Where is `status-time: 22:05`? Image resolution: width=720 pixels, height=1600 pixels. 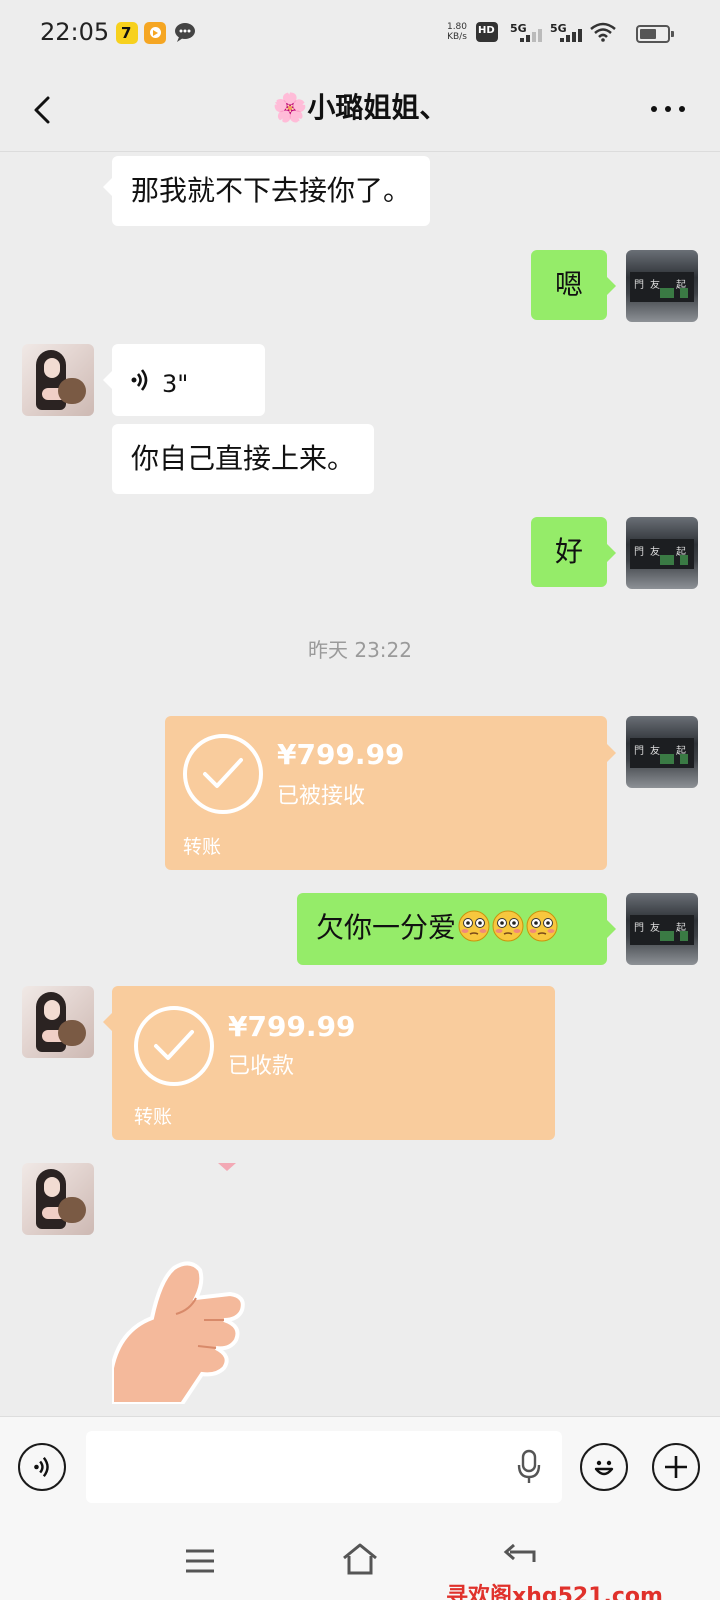
status-time: 22:05 is located at coordinates (75, 32).